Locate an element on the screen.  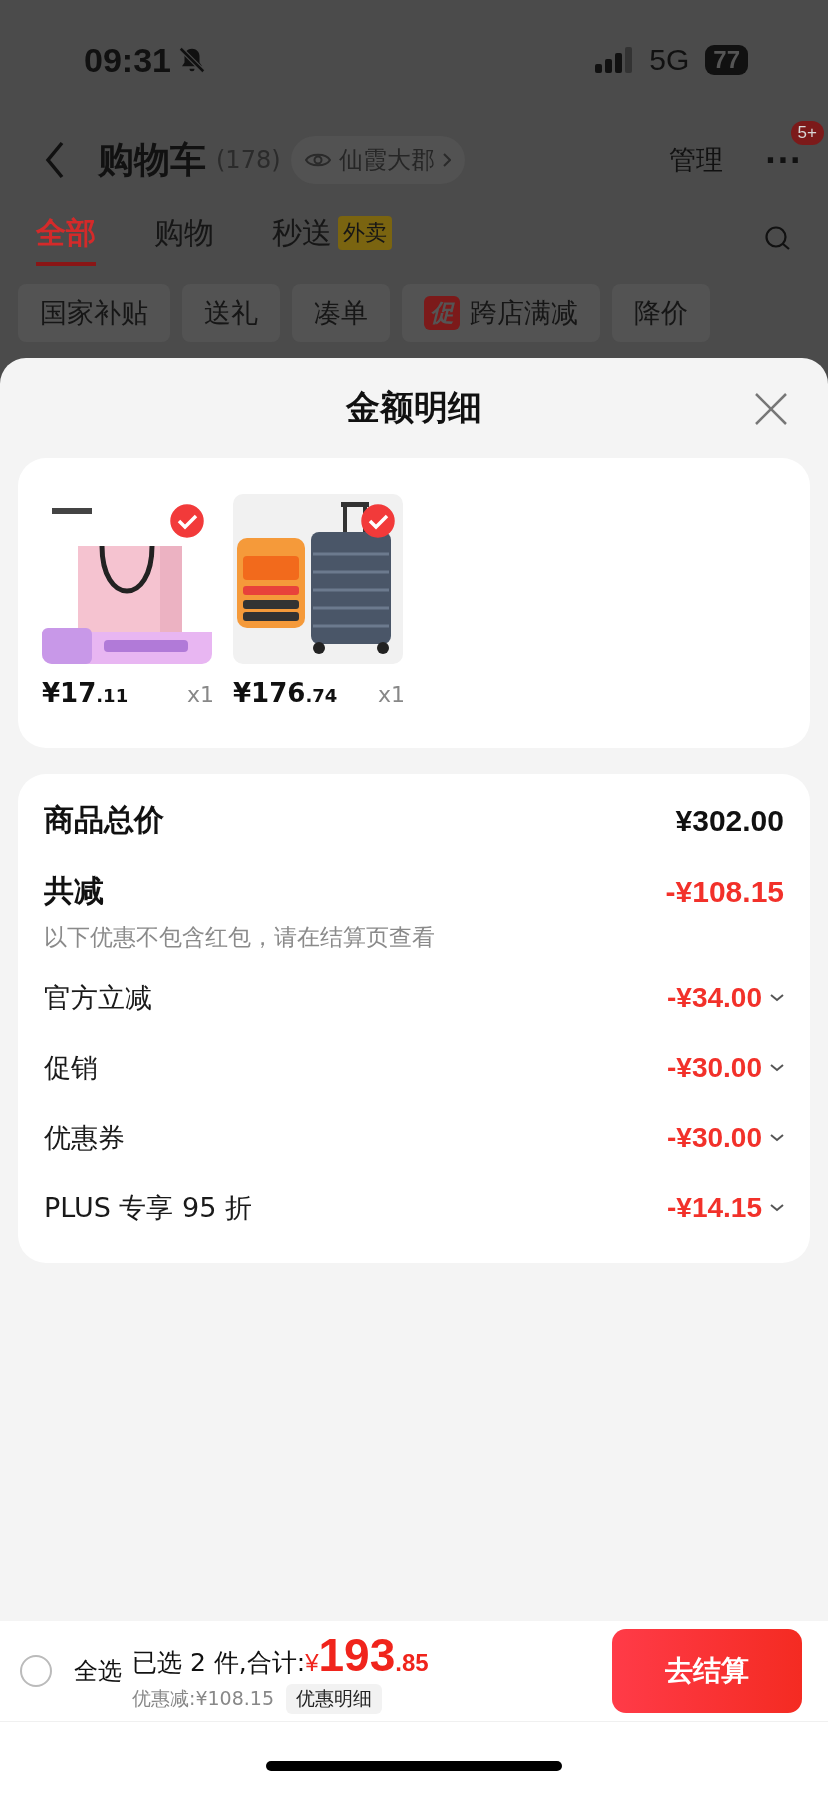
filter-chip: 国家补贴 is located at coordinates (94, 313).